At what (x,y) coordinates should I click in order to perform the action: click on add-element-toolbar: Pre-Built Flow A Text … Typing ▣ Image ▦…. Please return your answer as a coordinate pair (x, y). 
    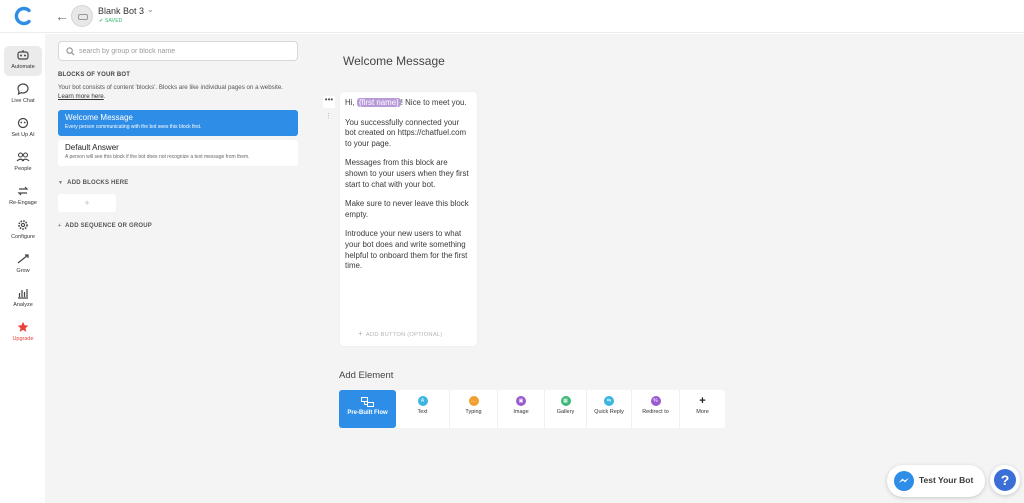
    Looking at the image, I should click on (532, 409).